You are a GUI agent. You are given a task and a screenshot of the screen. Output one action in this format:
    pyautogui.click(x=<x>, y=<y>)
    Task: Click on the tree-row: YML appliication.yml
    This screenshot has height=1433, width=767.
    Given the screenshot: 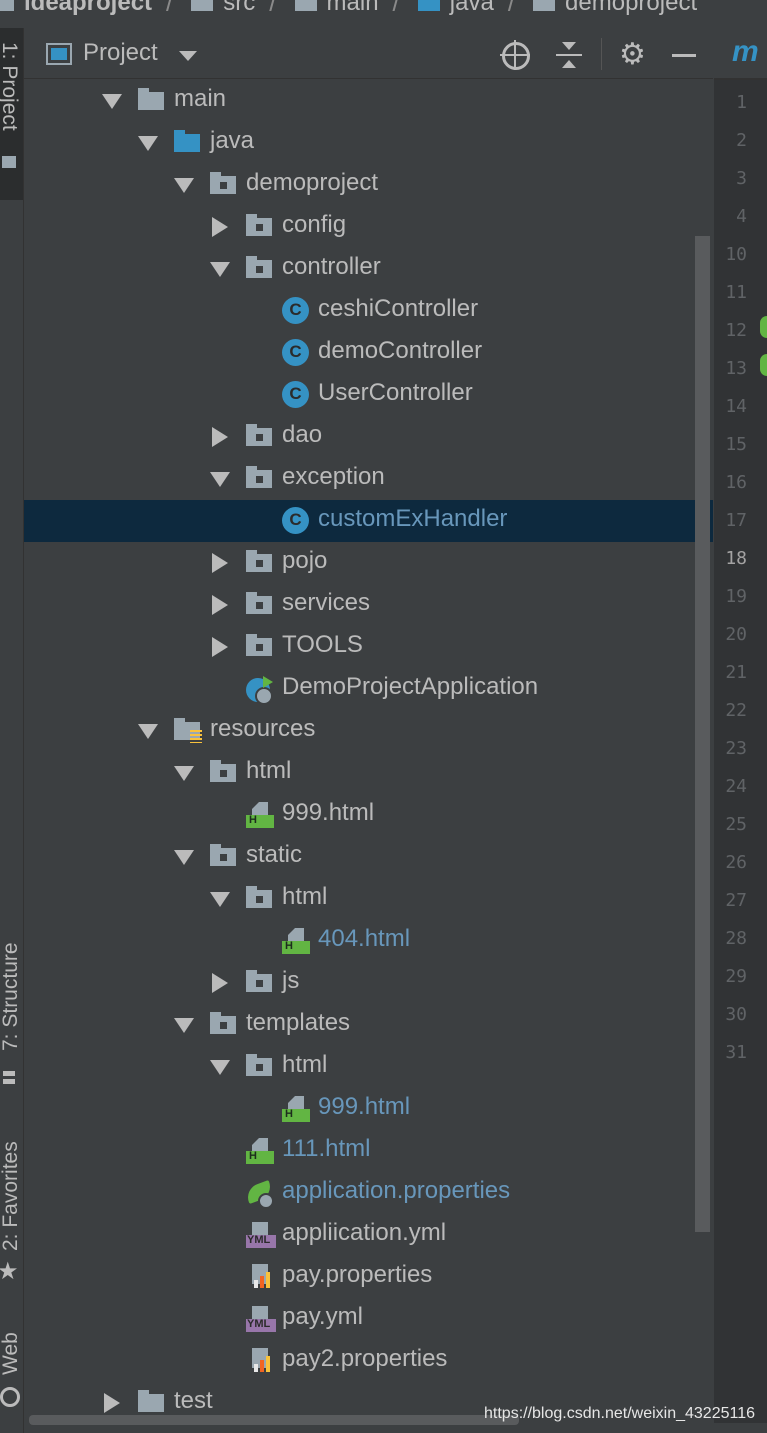 What is the action you would take?
    pyautogui.click(x=368, y=1235)
    